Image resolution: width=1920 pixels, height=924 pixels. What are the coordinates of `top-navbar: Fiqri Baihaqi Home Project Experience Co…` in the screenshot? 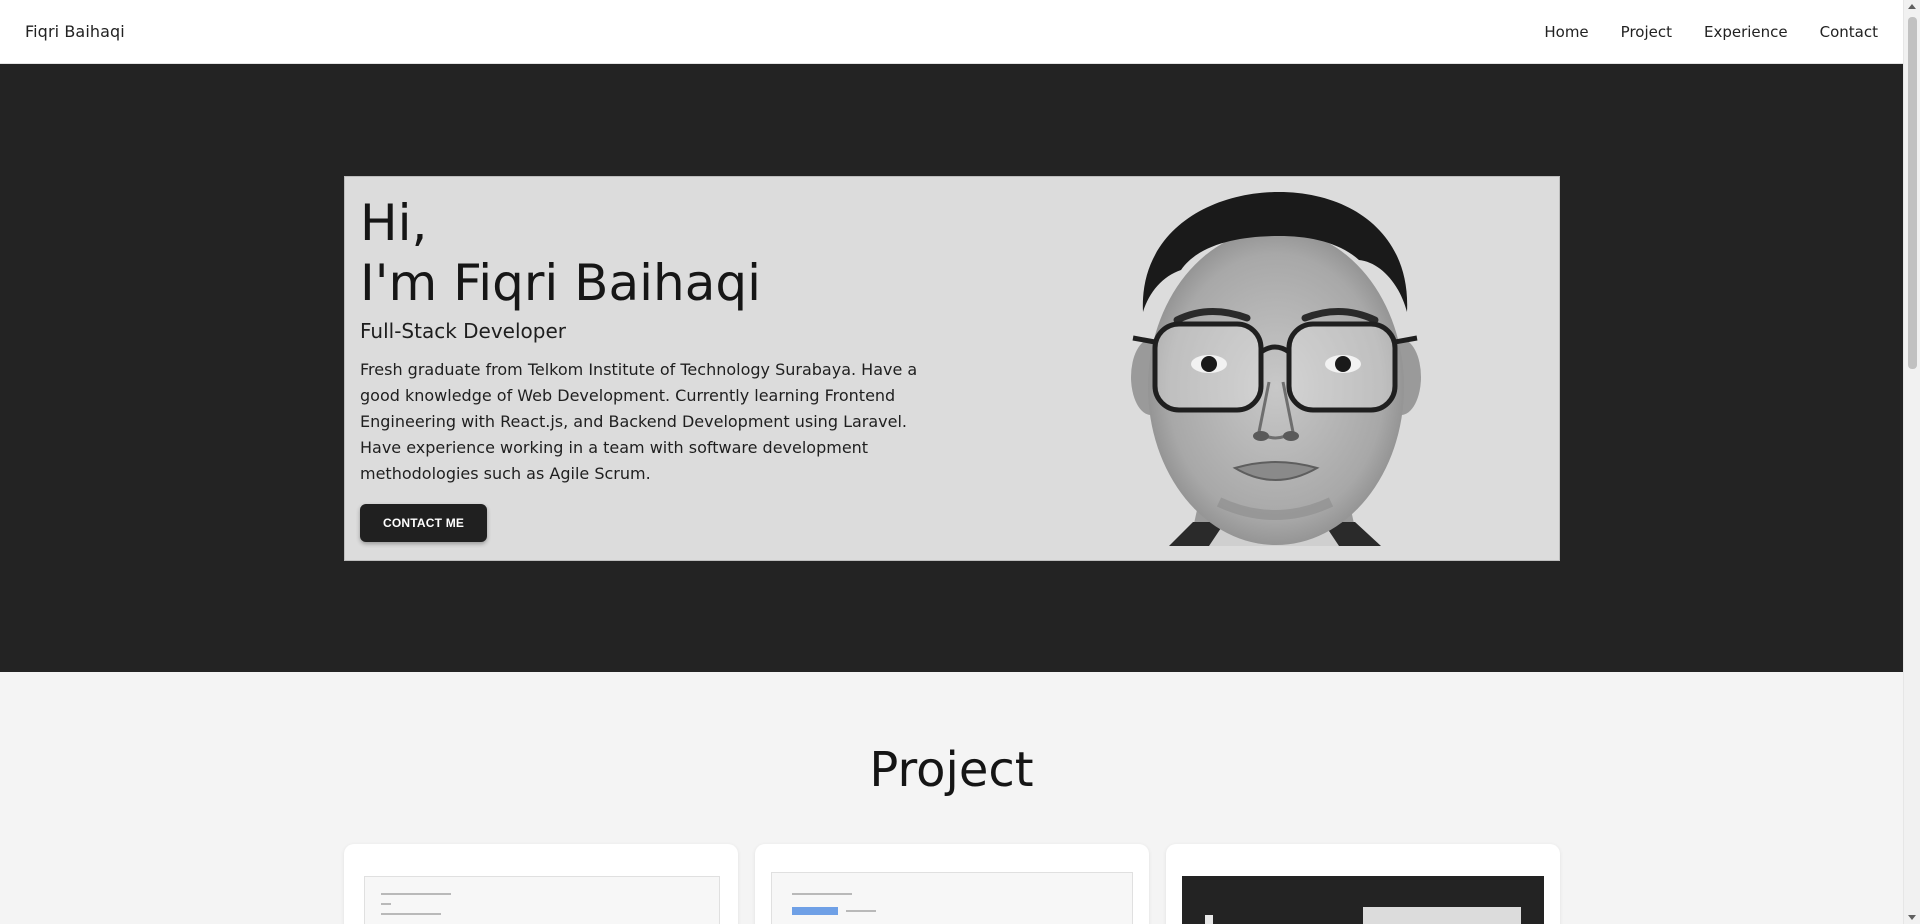 It's located at (951, 32).